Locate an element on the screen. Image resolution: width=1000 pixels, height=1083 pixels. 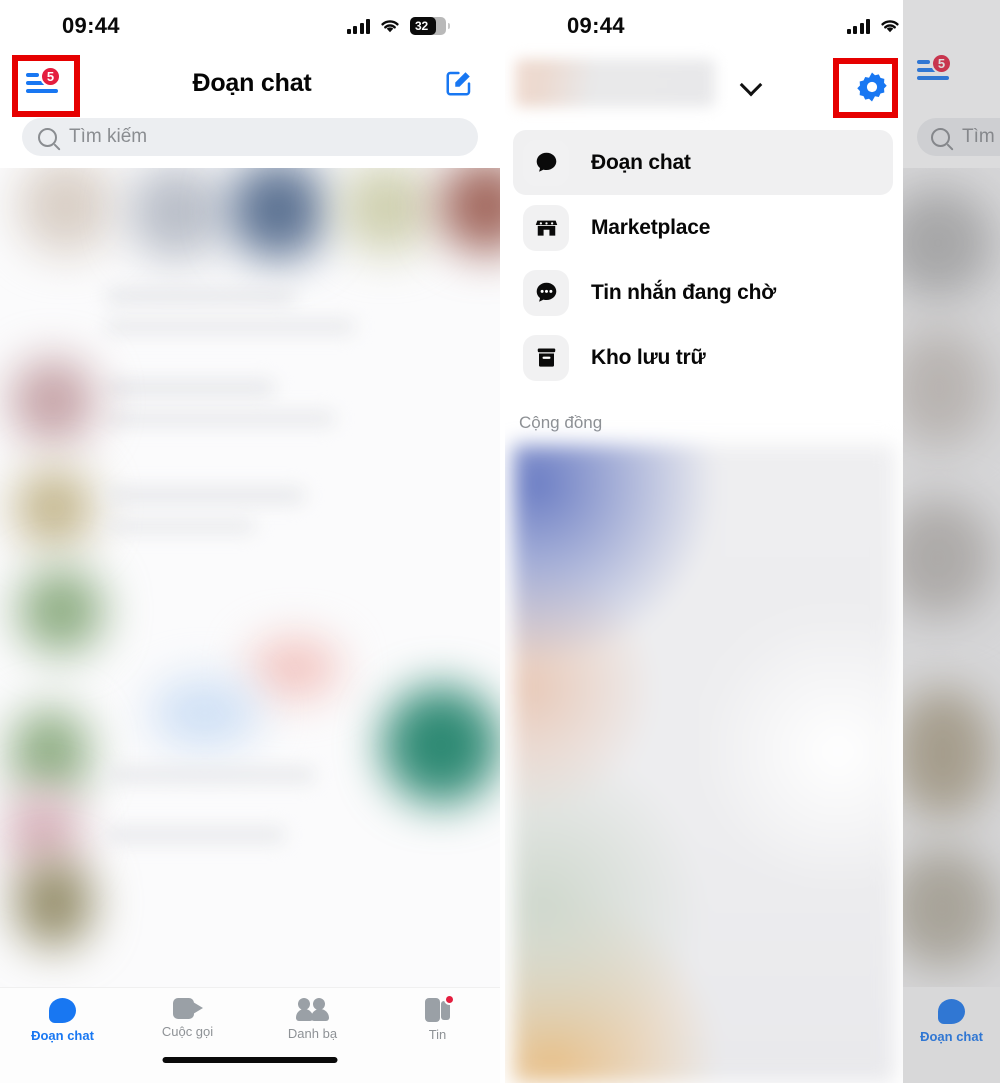
bottom-tab-bar: Đoạn chat Cuộc gọi Danh bạ Tin is located at coordinates (250, 1035).